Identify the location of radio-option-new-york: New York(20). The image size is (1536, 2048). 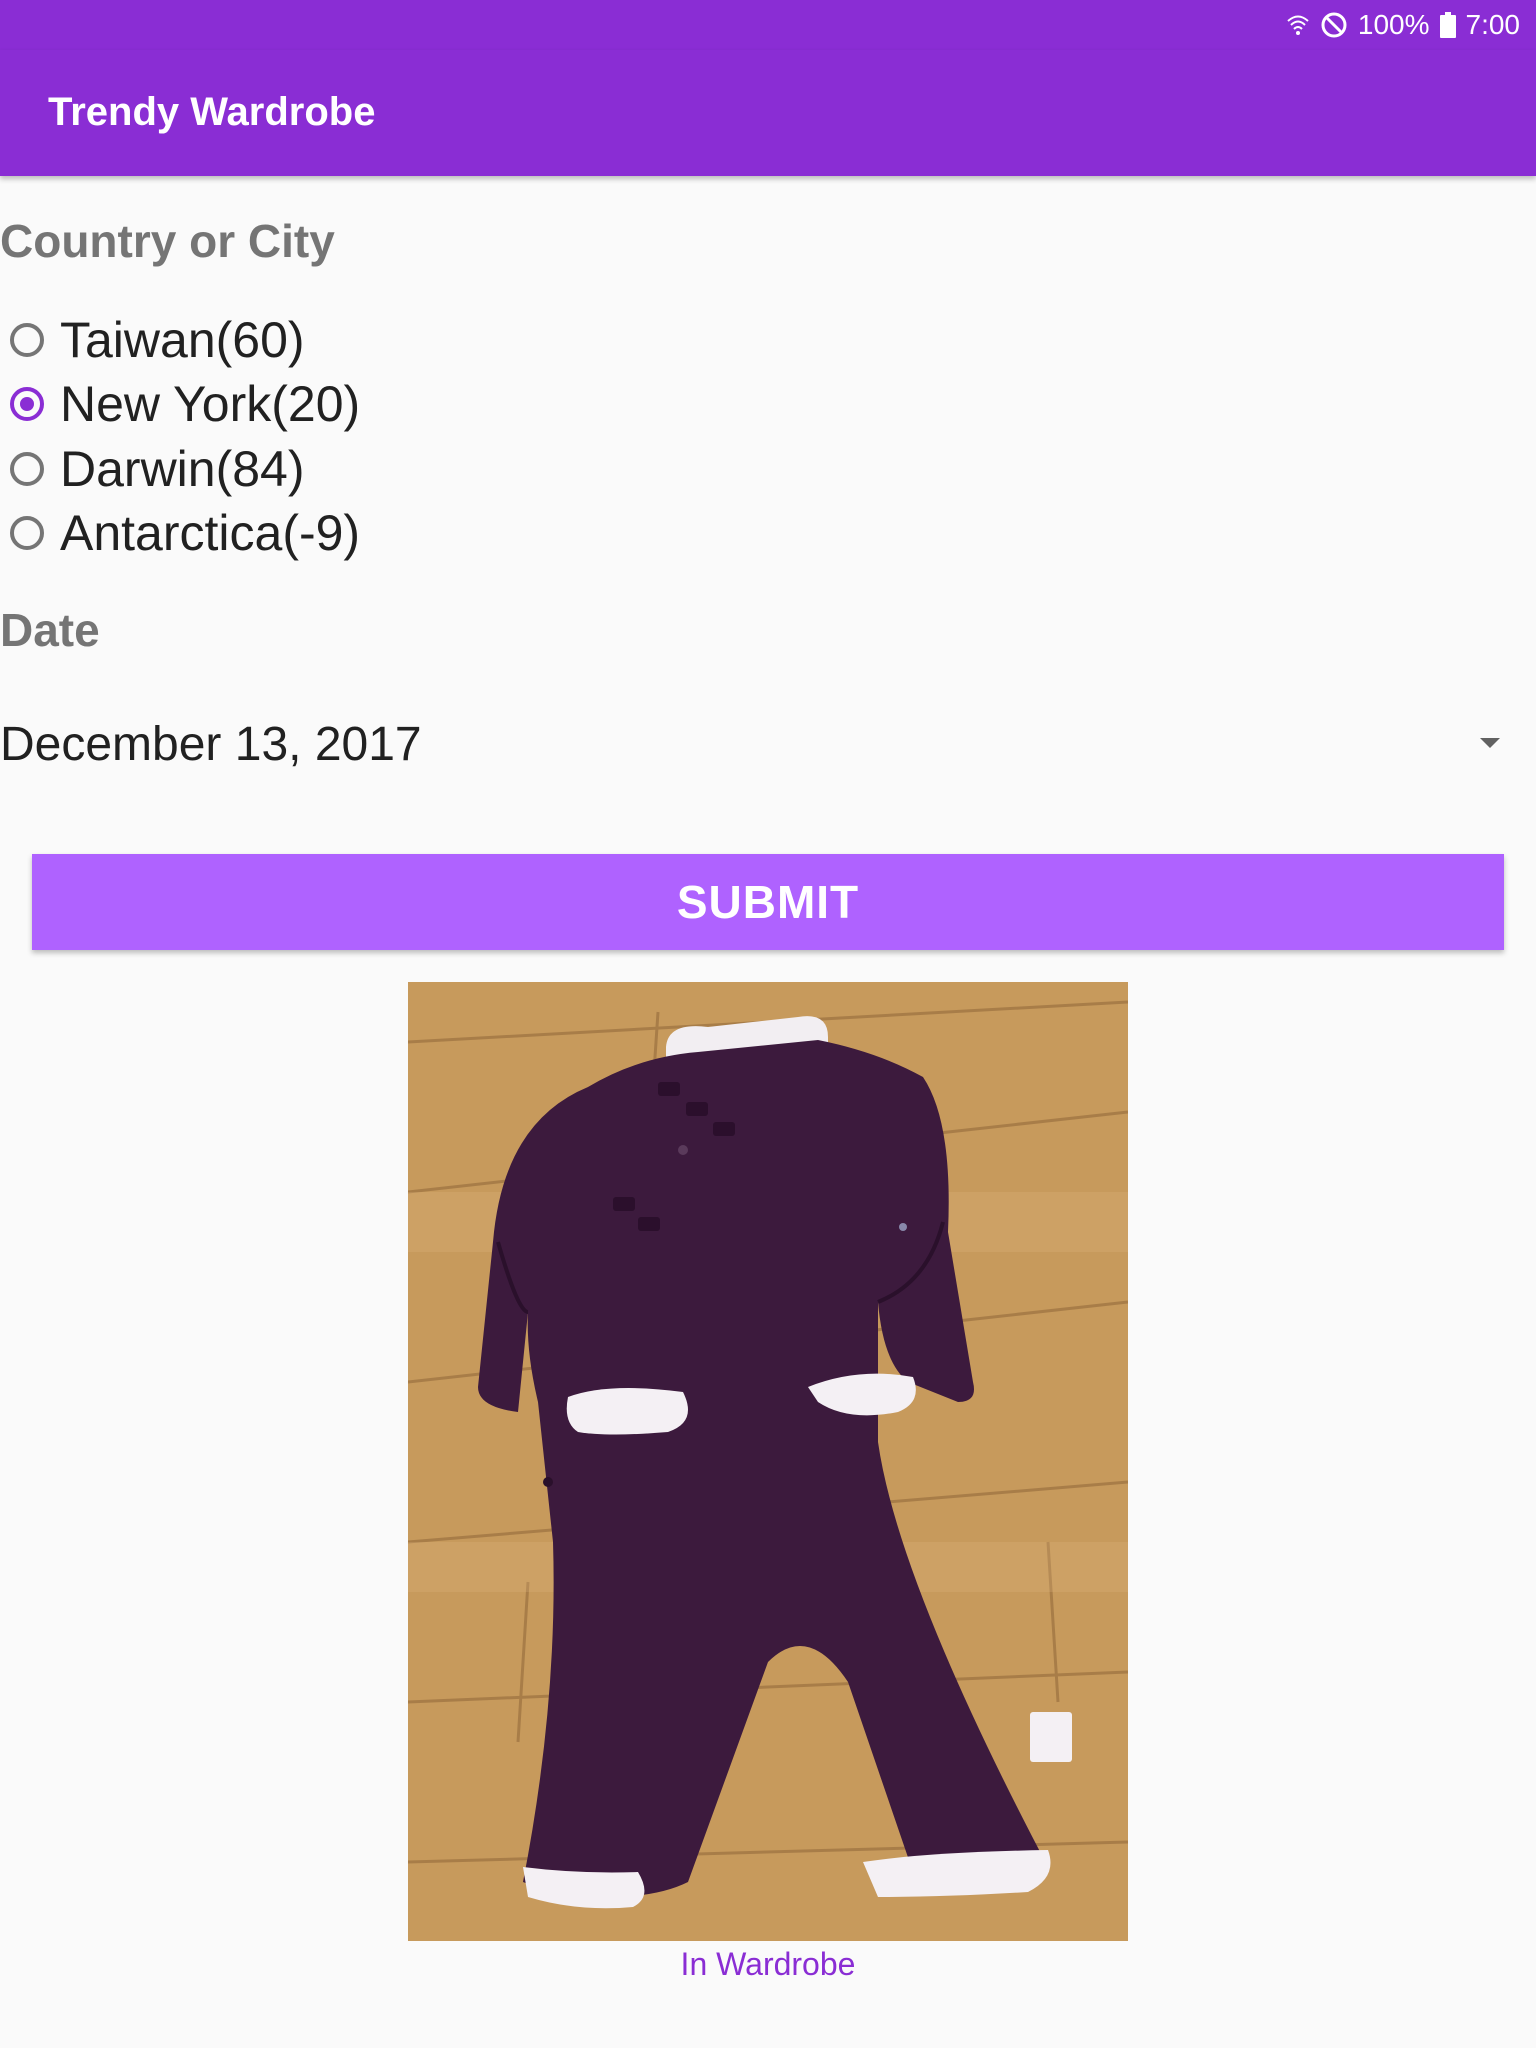
(185, 404).